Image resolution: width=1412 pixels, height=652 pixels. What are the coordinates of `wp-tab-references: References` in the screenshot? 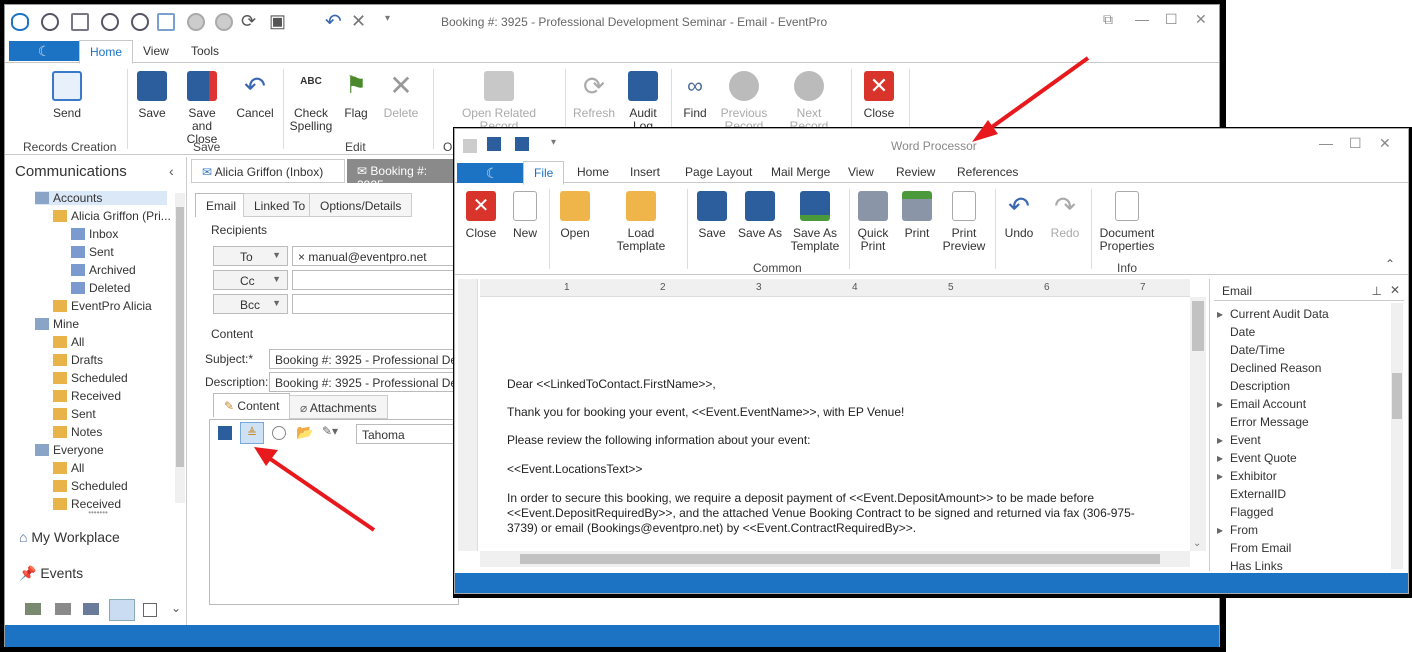 It's located at (987, 172).